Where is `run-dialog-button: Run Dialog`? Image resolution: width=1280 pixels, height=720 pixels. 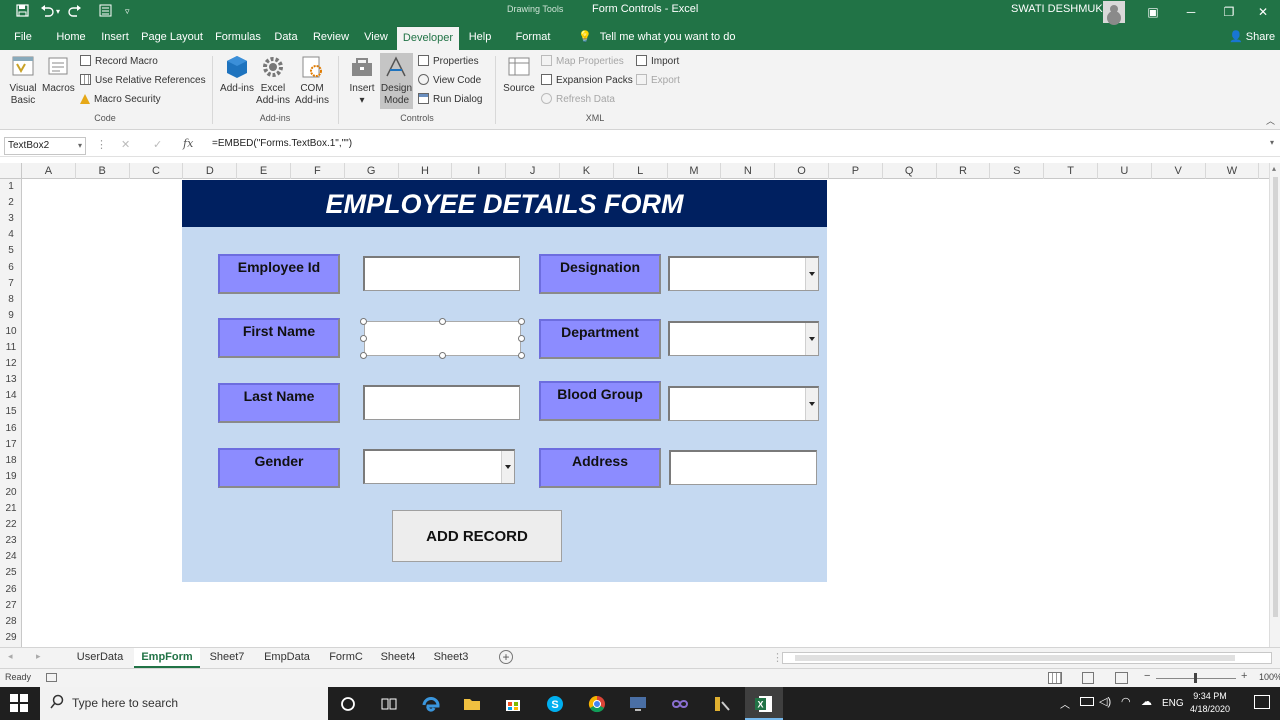
run-dialog-button: Run Dialog is located at coordinates (450, 100).